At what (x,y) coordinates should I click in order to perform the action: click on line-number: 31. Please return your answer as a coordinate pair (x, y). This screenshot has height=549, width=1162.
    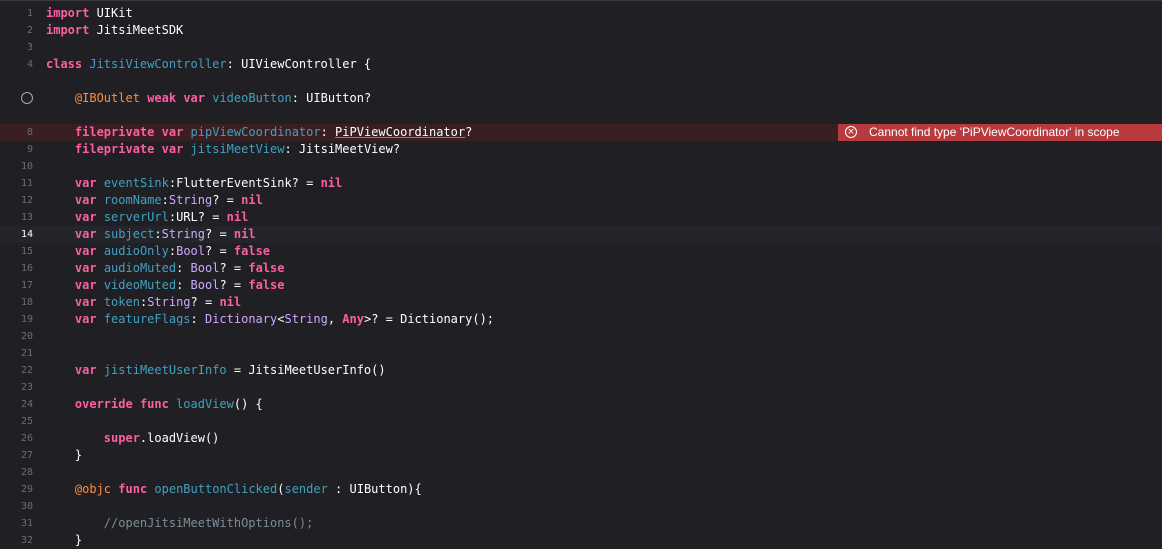
    Looking at the image, I should click on (16, 523).